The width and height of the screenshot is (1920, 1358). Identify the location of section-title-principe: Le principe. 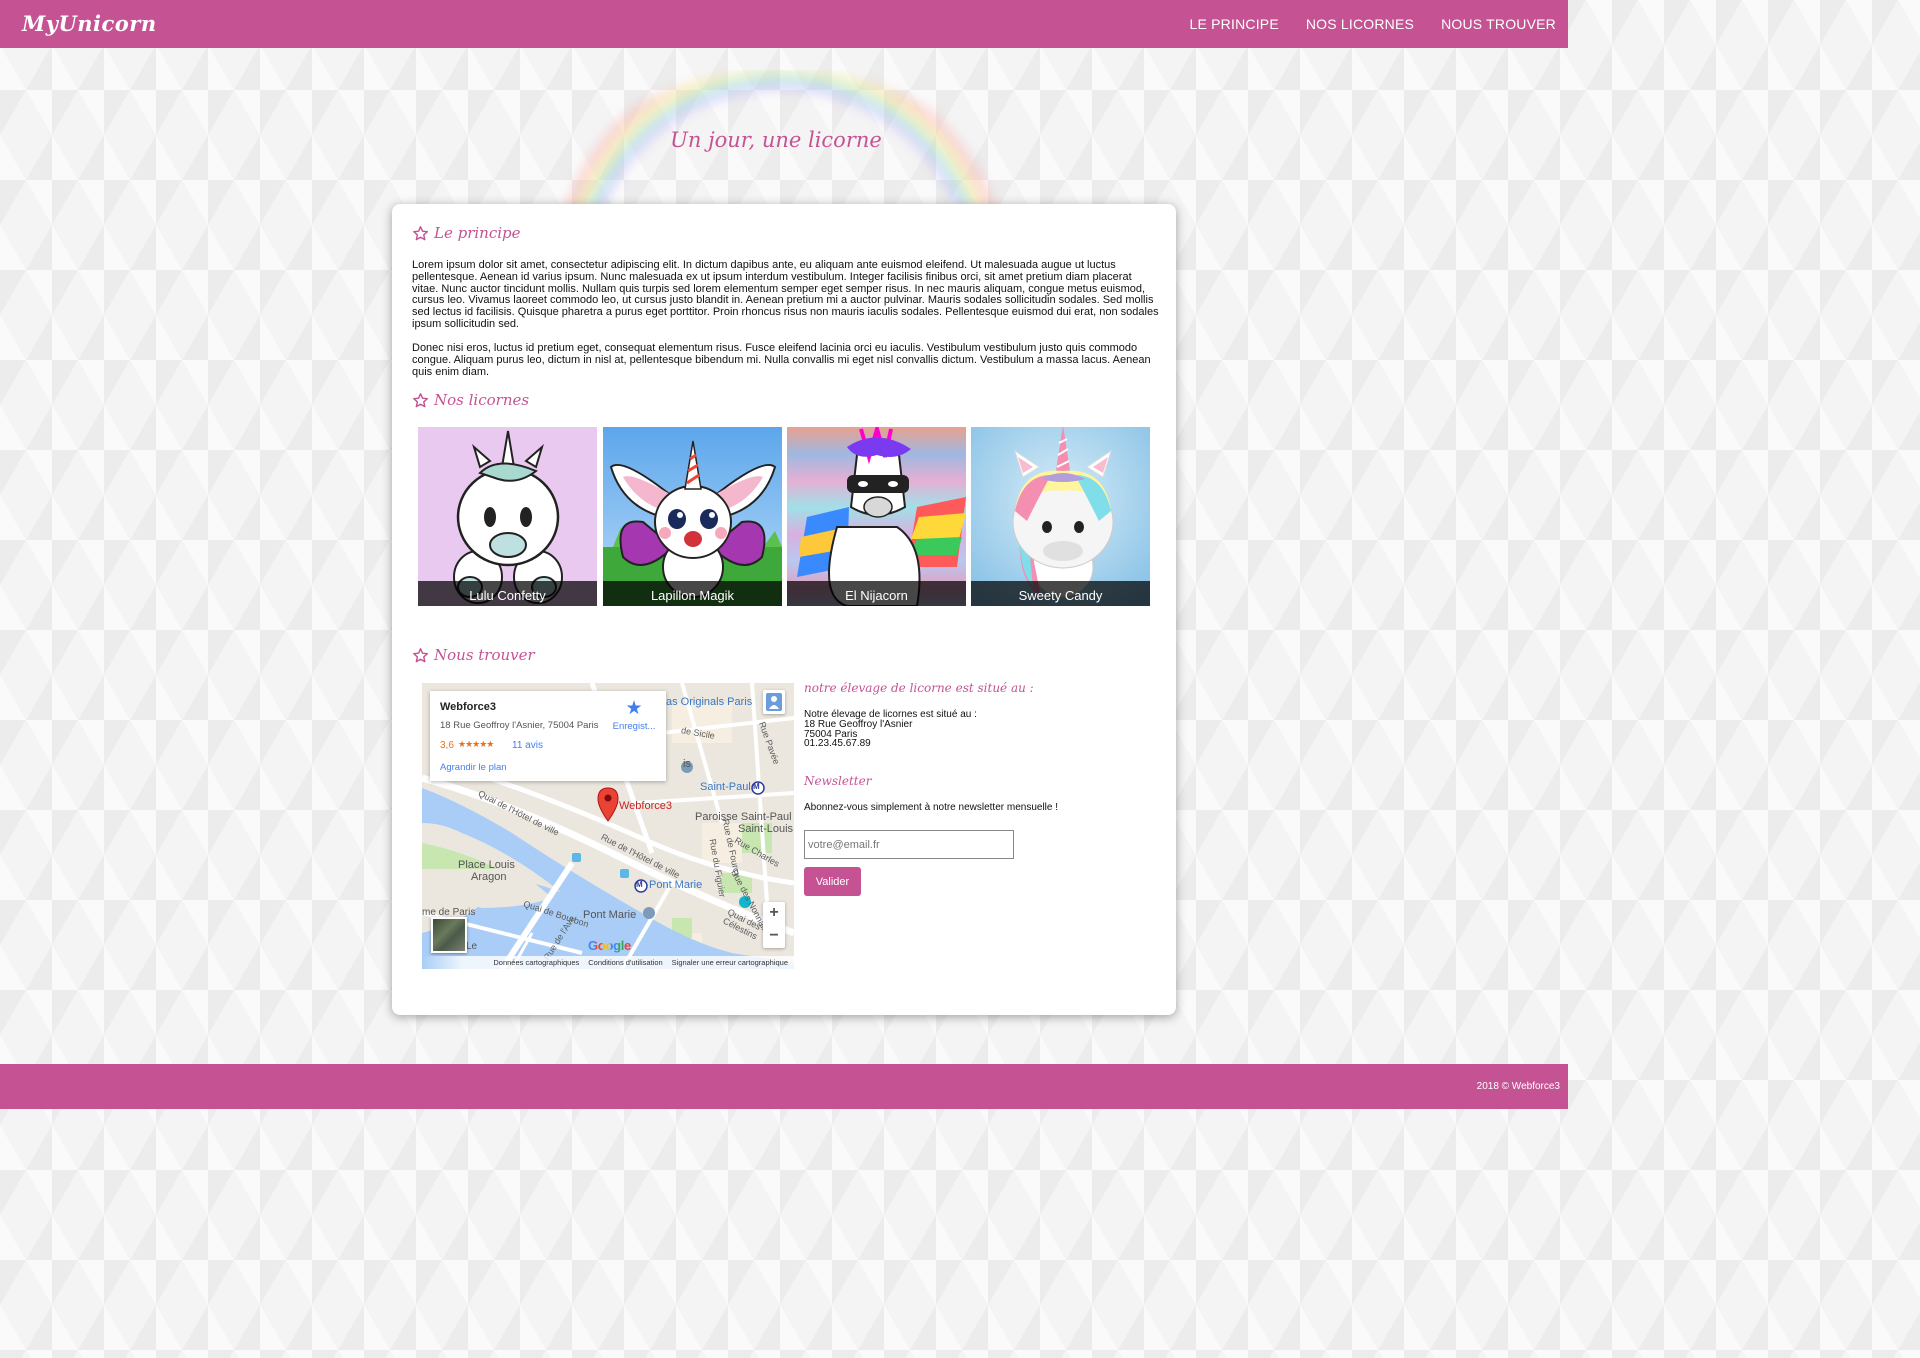
(466, 233).